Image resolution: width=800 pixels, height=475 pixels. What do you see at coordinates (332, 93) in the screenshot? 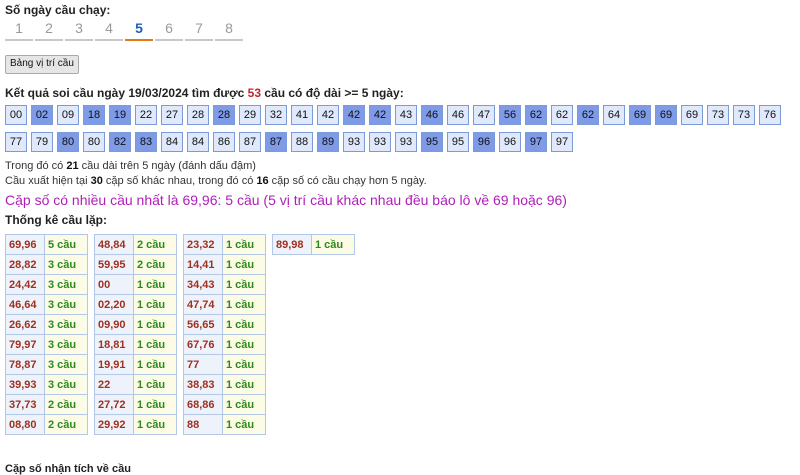
I see `result-suffix: cầu có độ dài >= 5 ngày:` at bounding box center [332, 93].